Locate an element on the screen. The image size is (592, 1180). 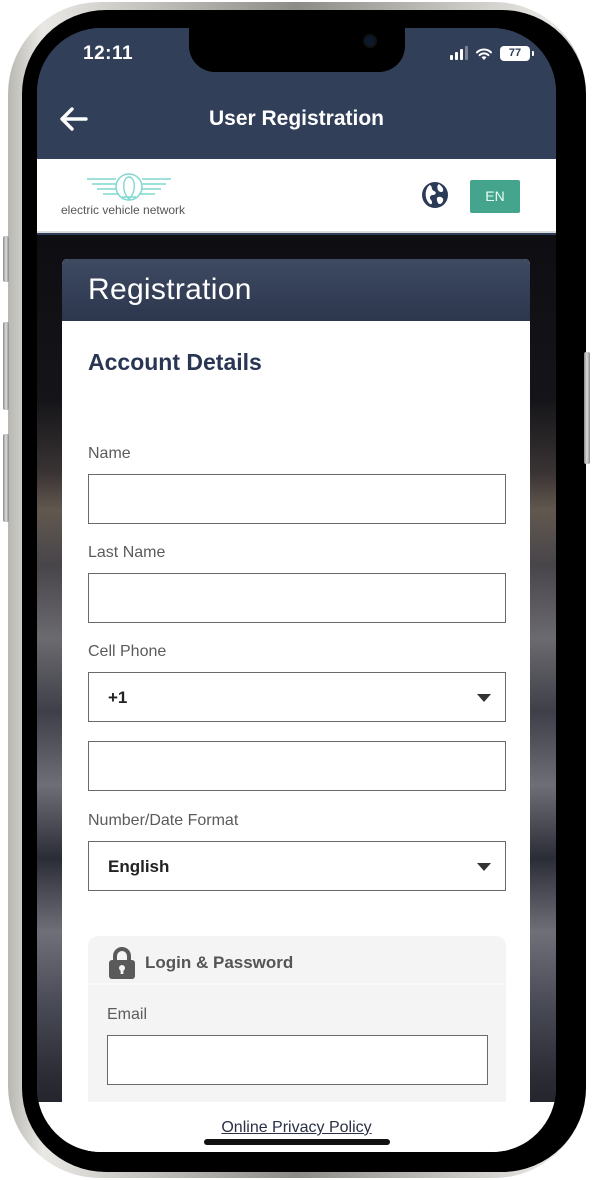
name-label: Name is located at coordinates (109, 453).